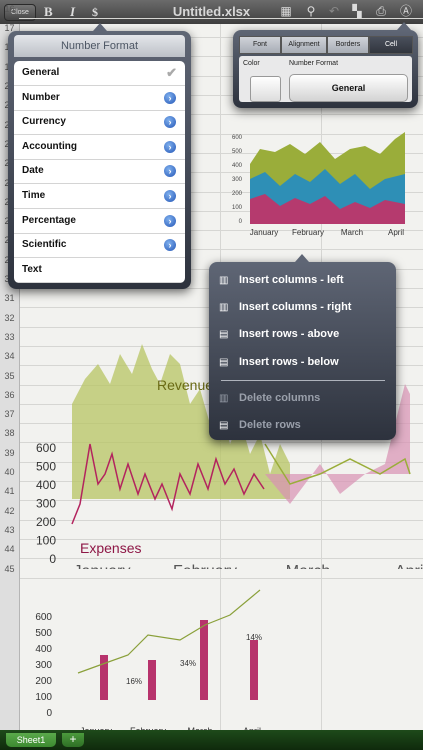  What do you see at coordinates (99, 73) in the screenshot?
I see `format-general: General ✔` at bounding box center [99, 73].